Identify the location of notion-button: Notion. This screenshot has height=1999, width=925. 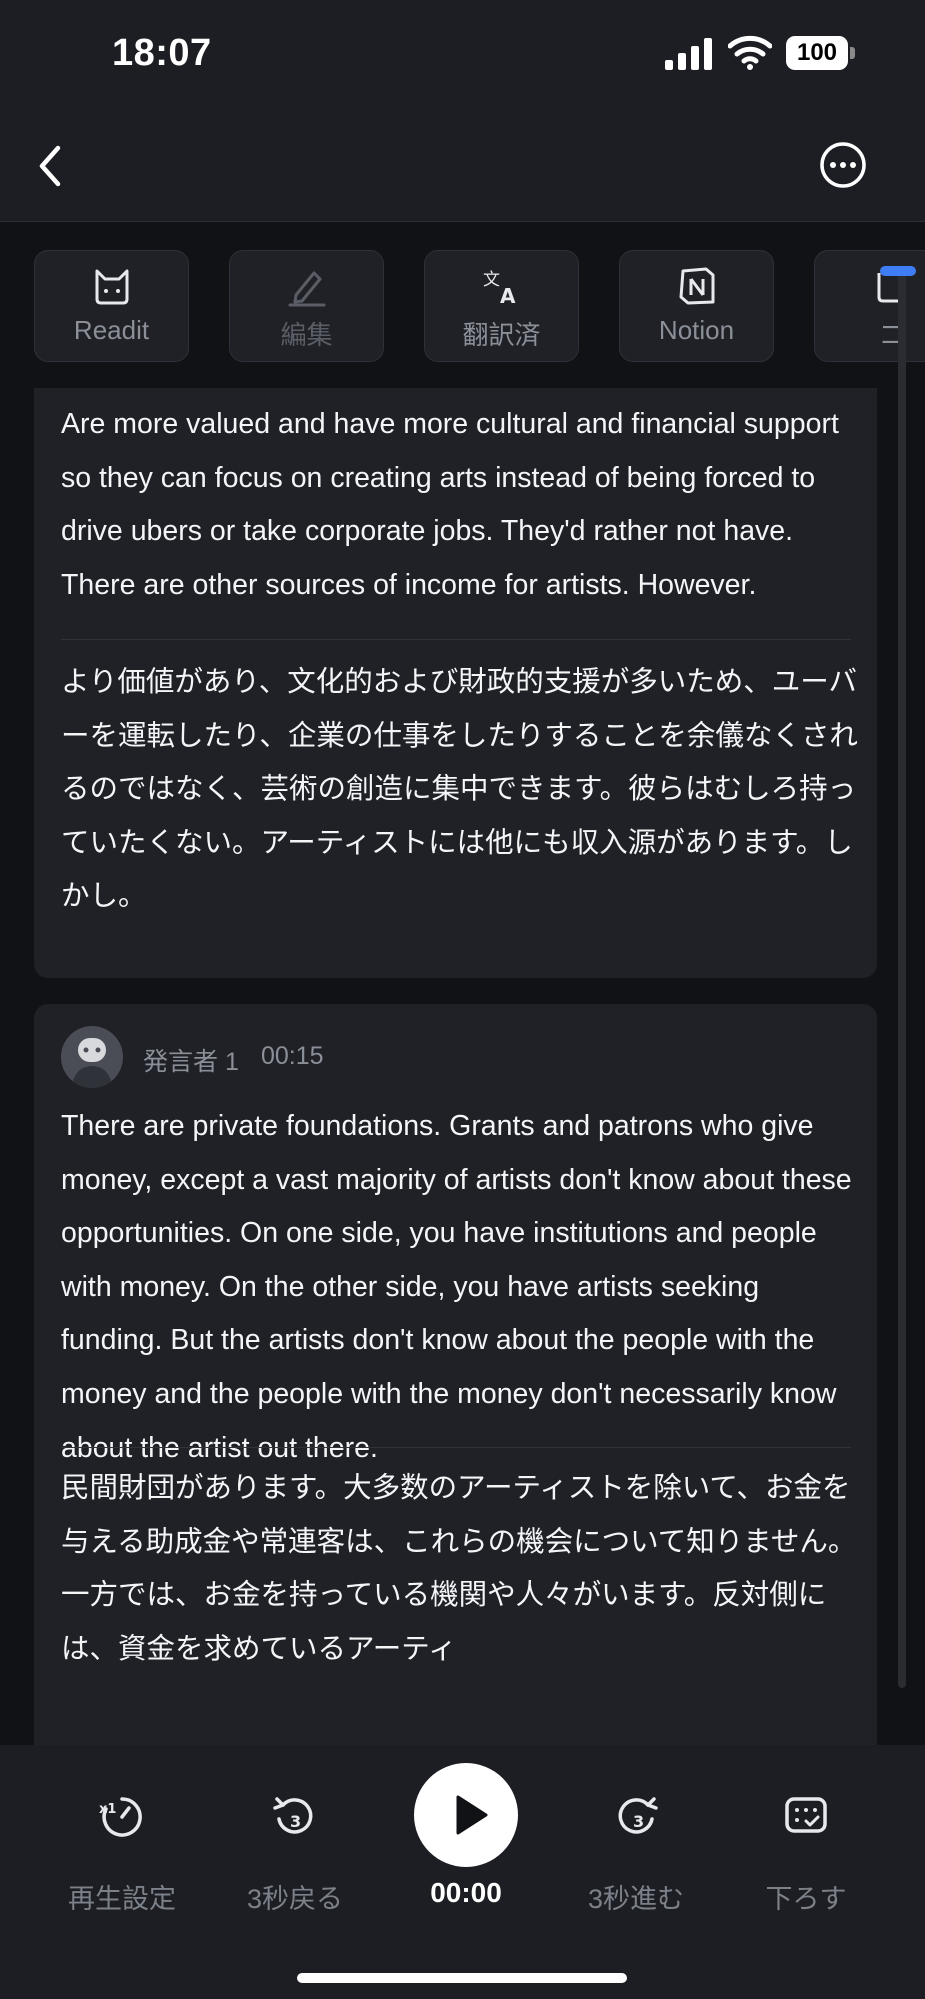
(696, 306).